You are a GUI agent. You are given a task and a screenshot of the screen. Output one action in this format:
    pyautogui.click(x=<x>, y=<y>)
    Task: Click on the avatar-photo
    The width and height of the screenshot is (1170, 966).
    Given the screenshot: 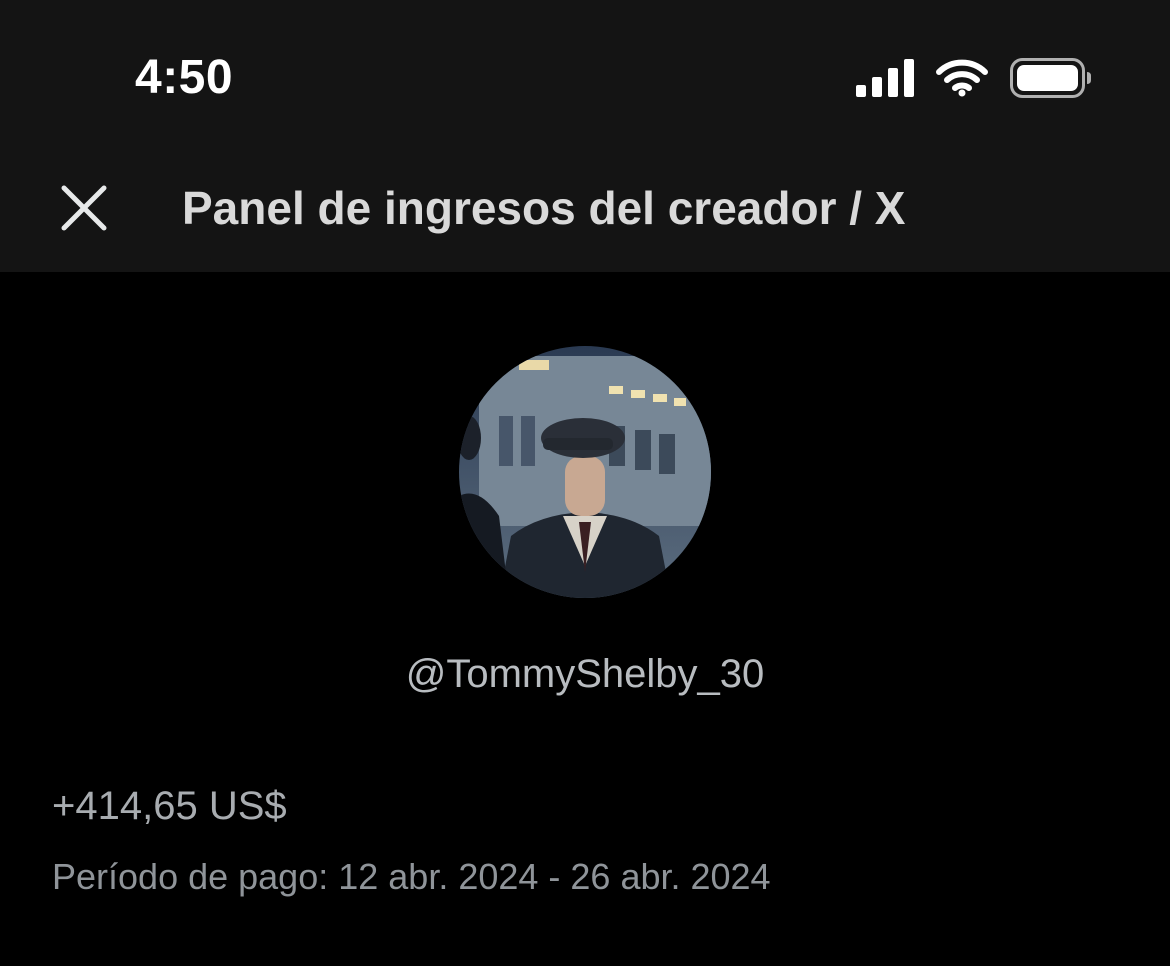 What is the action you would take?
    pyautogui.click(x=585, y=472)
    